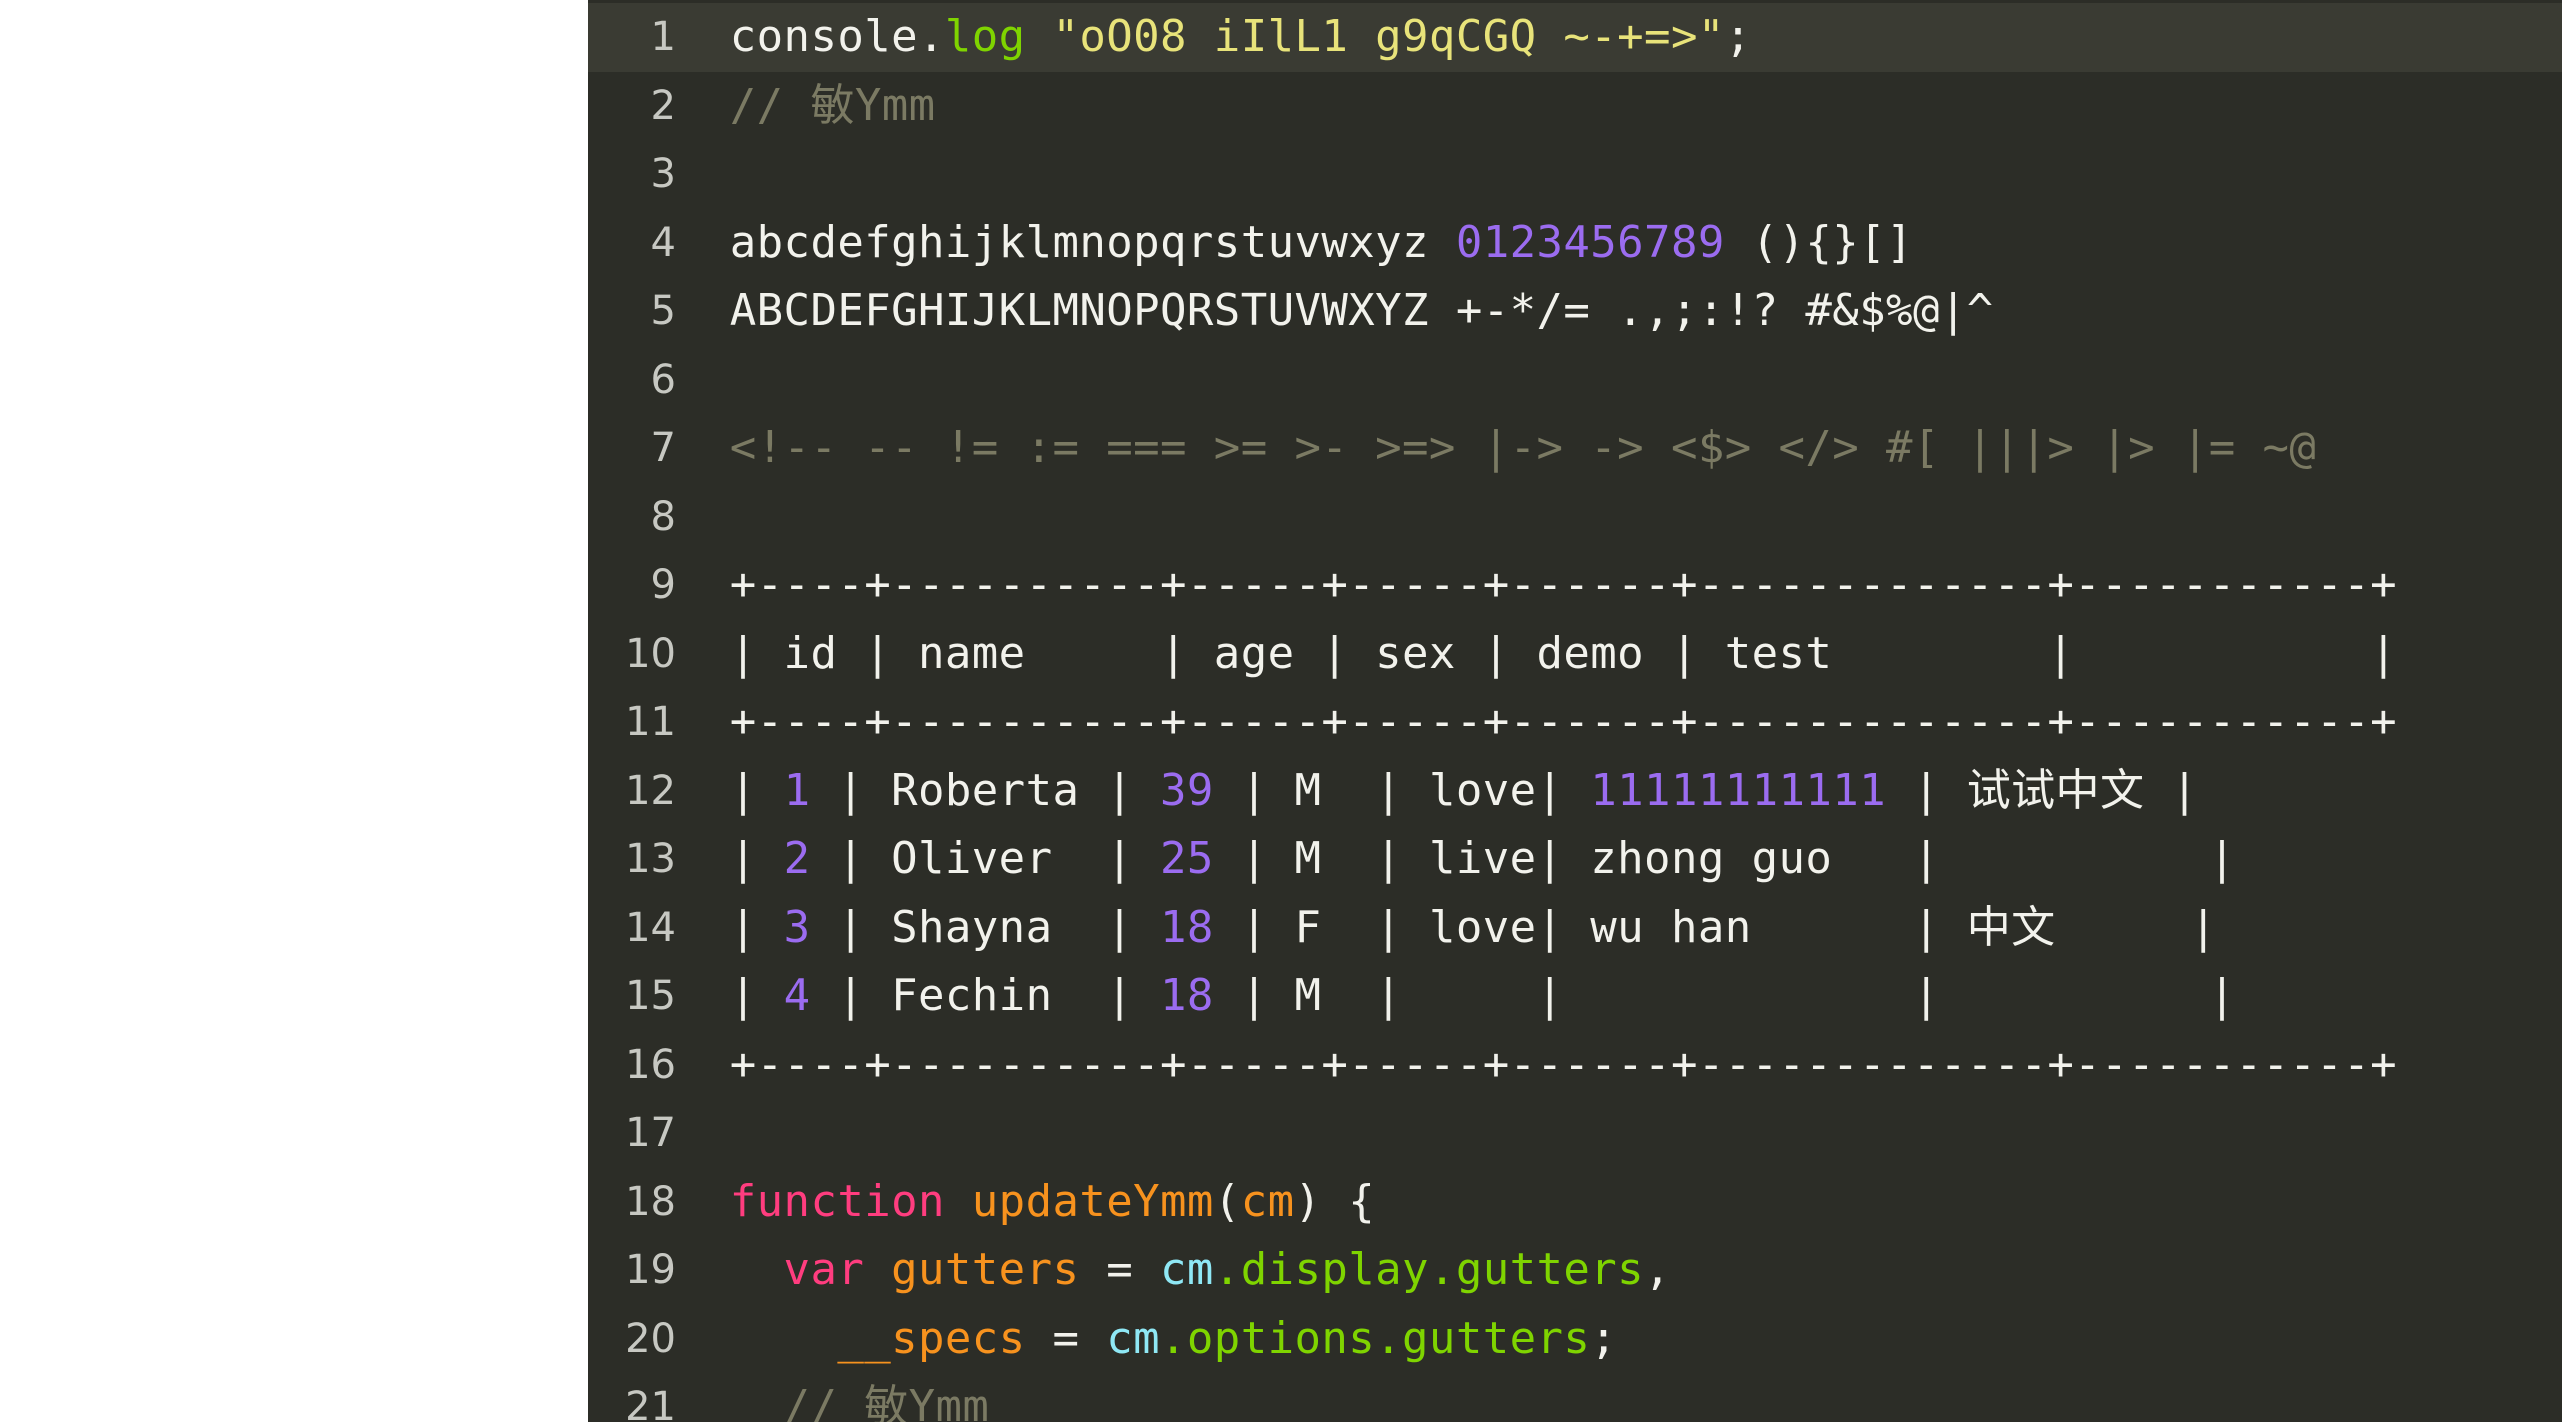  Describe the element at coordinates (824, 1201) in the screenshot. I see `token-function-keyword: function` at that location.